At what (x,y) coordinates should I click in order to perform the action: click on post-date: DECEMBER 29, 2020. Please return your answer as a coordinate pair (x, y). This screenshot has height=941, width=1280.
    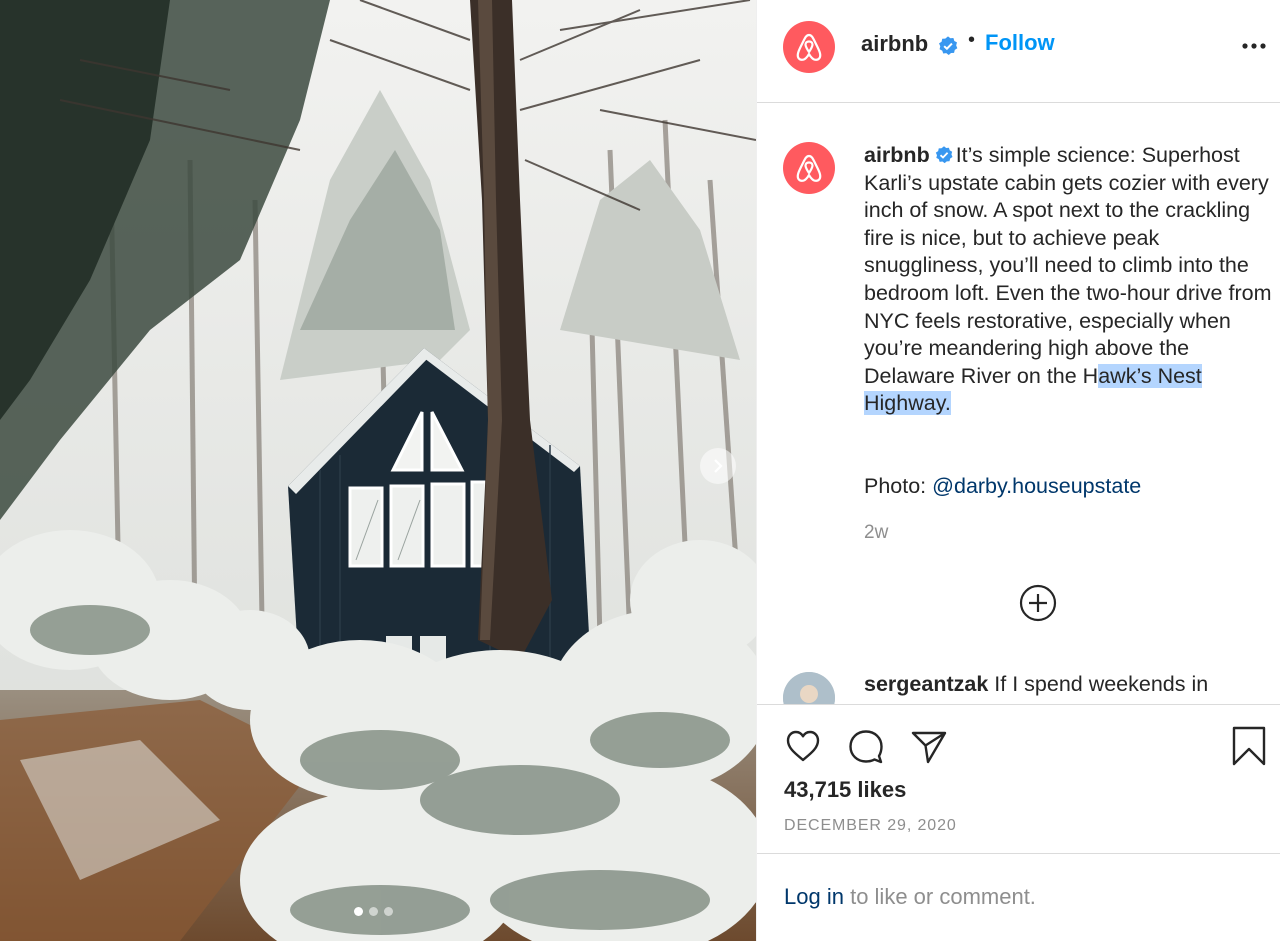
    Looking at the image, I should click on (870, 826).